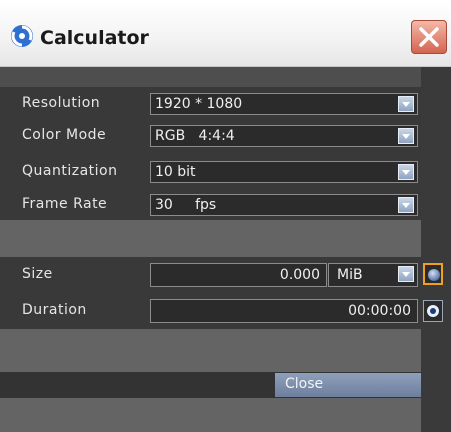 The width and height of the screenshot is (451, 432). I want to click on duration-value: 00:00:00, so click(379, 311).